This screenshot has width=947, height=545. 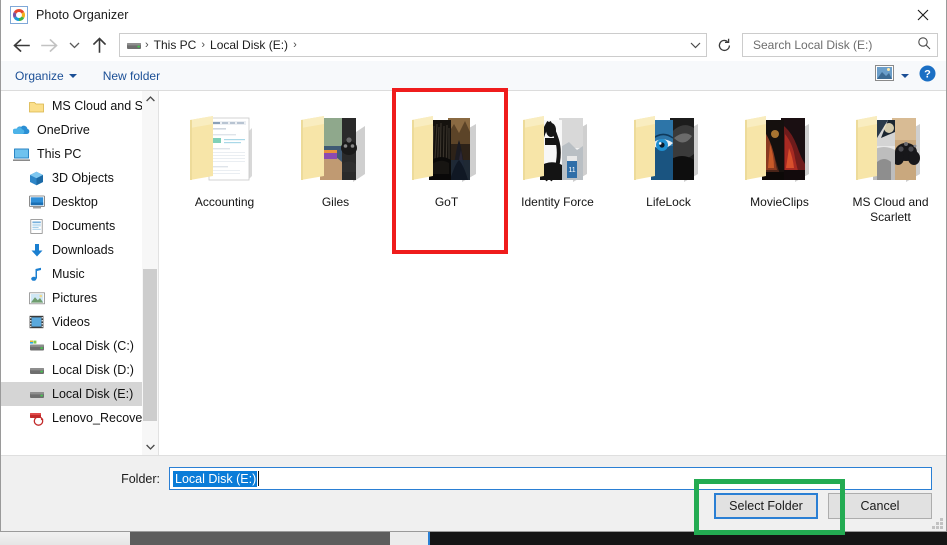 I want to click on folder-label: MS Cloud and Scarlett, so click(x=890, y=209).